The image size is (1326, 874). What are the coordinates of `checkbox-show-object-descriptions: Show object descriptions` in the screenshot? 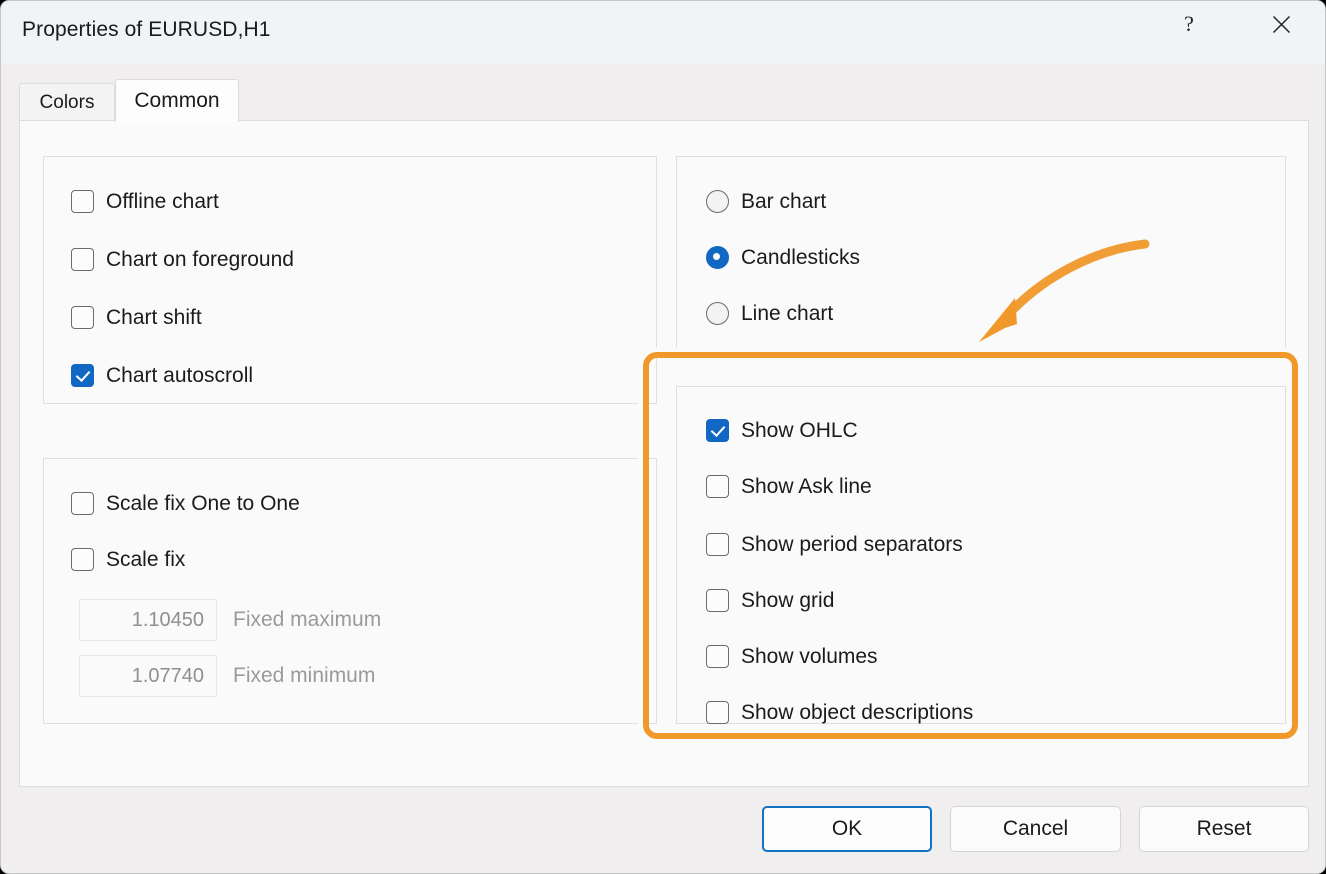 It's located at (839, 712).